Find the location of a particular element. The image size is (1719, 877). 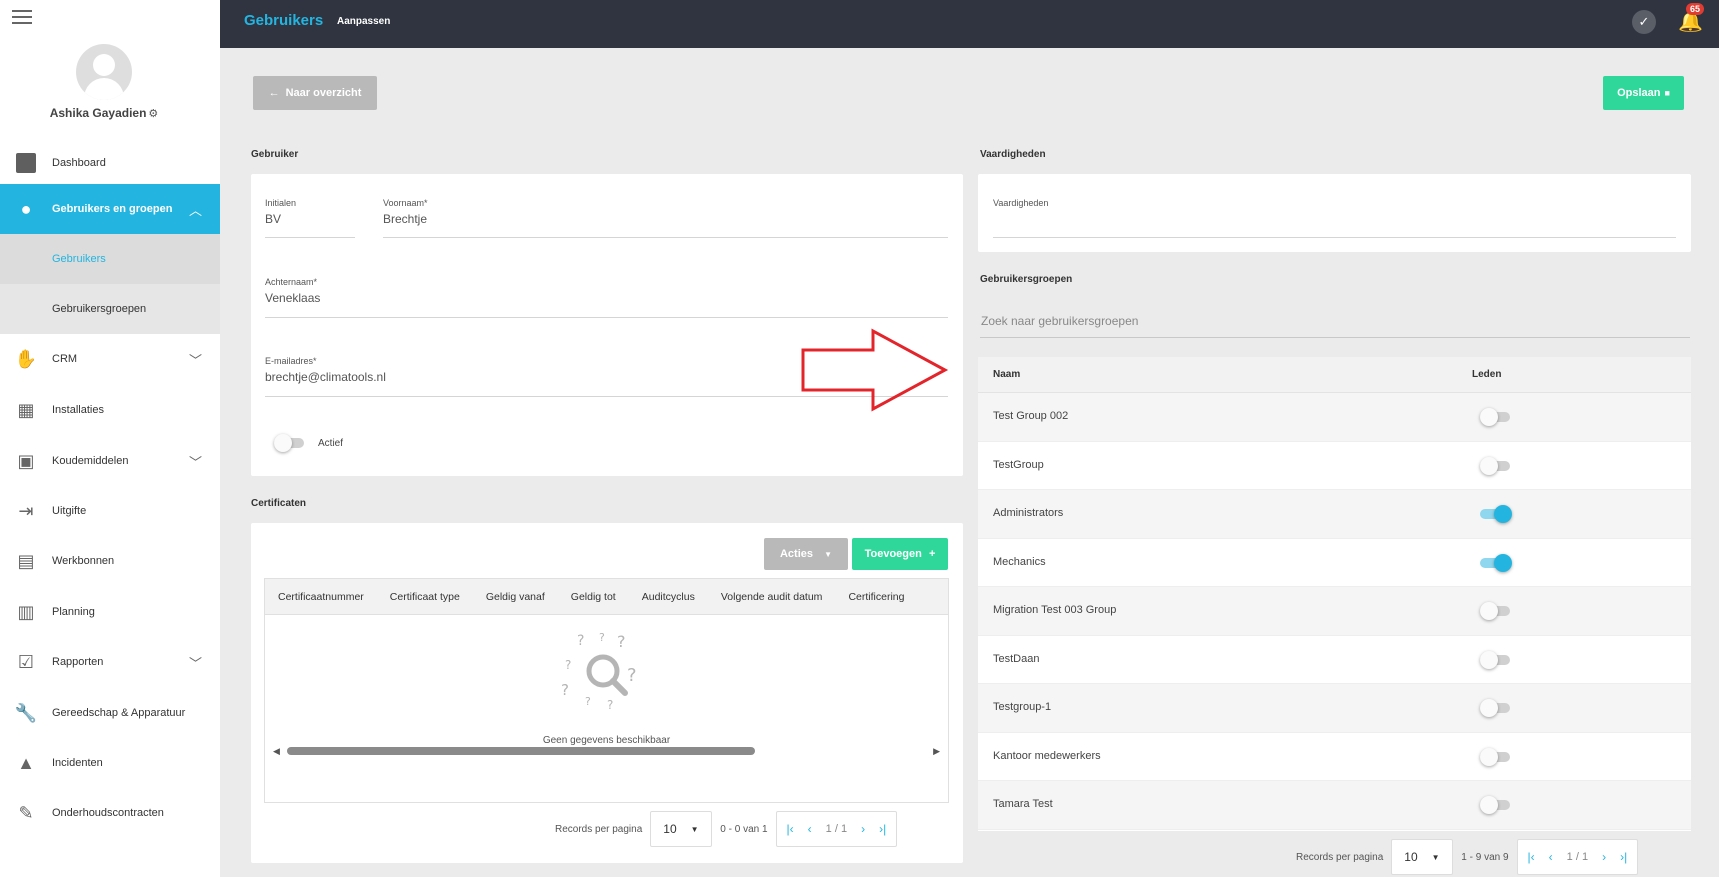

section-vaardigheden-label: Vaardigheden is located at coordinates (1013, 154).